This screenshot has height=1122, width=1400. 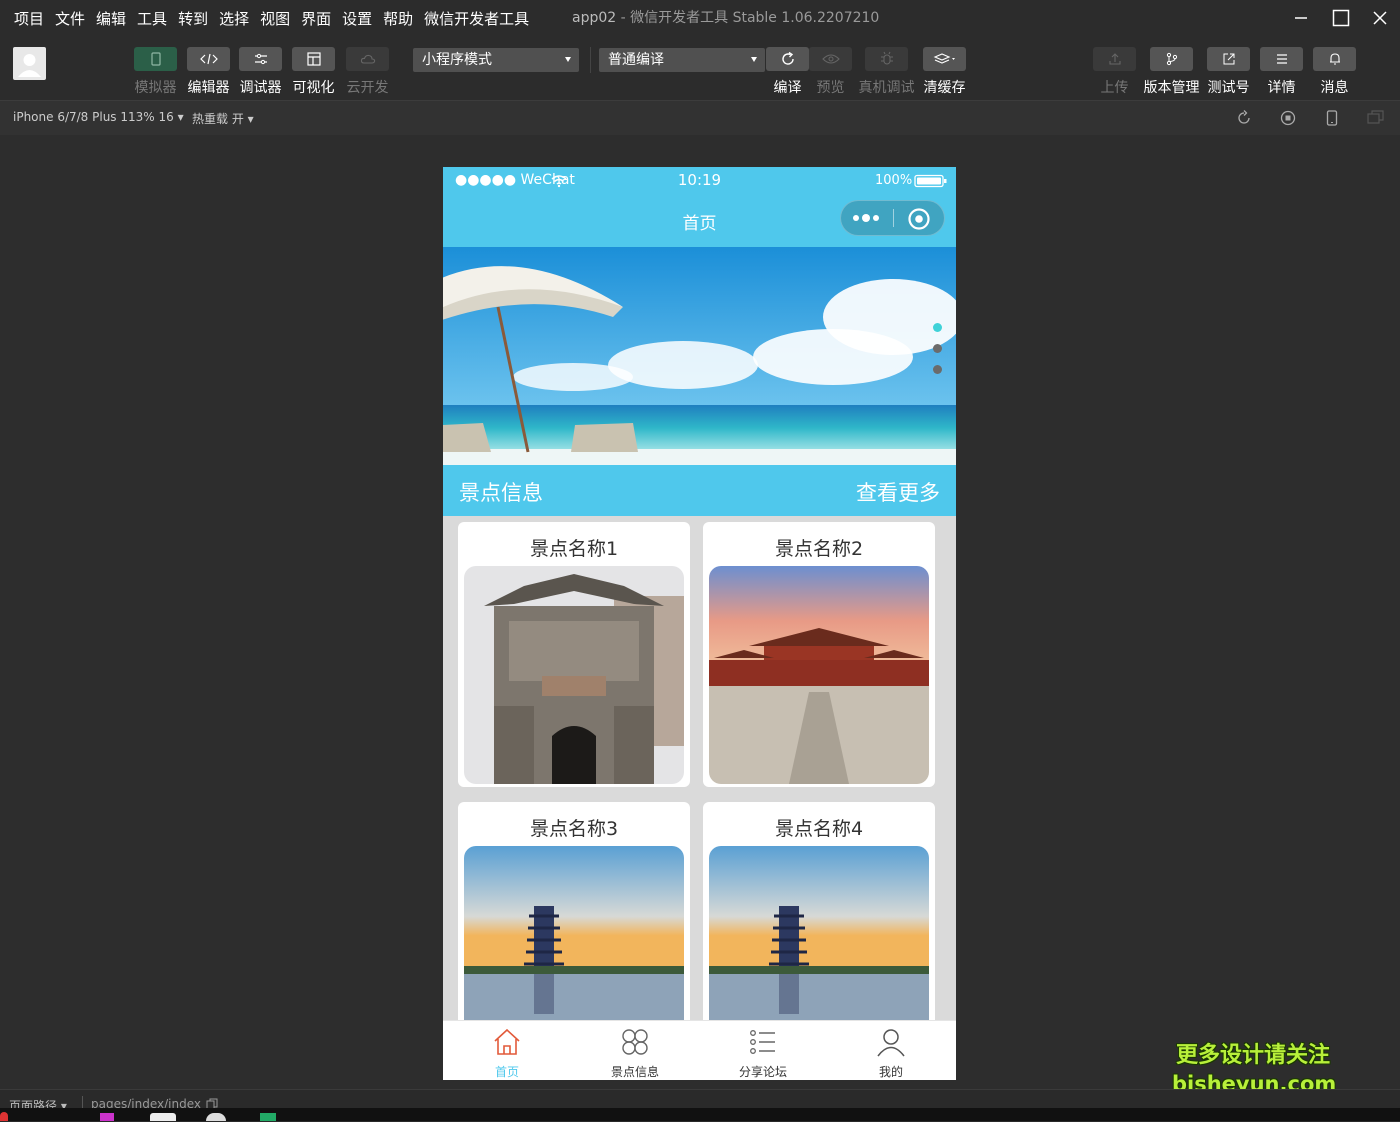 I want to click on tab-profile-label: 我的, so click(x=890, y=1072).